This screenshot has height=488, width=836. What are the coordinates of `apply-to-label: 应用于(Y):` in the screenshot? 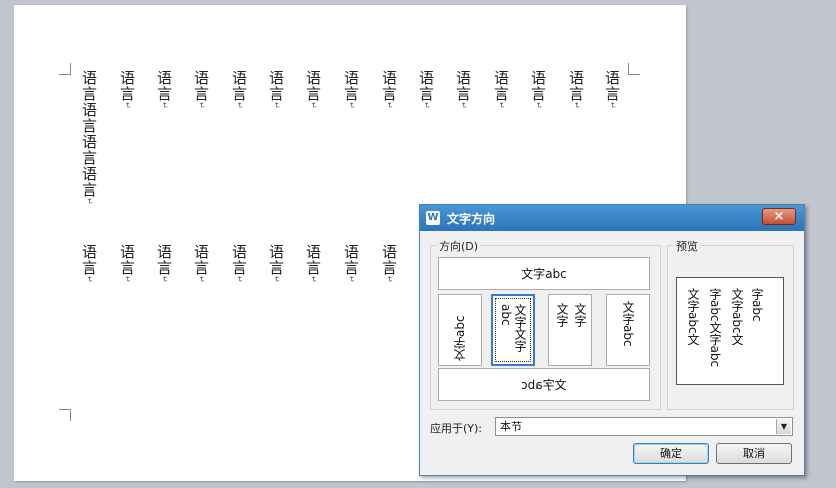 It's located at (456, 428).